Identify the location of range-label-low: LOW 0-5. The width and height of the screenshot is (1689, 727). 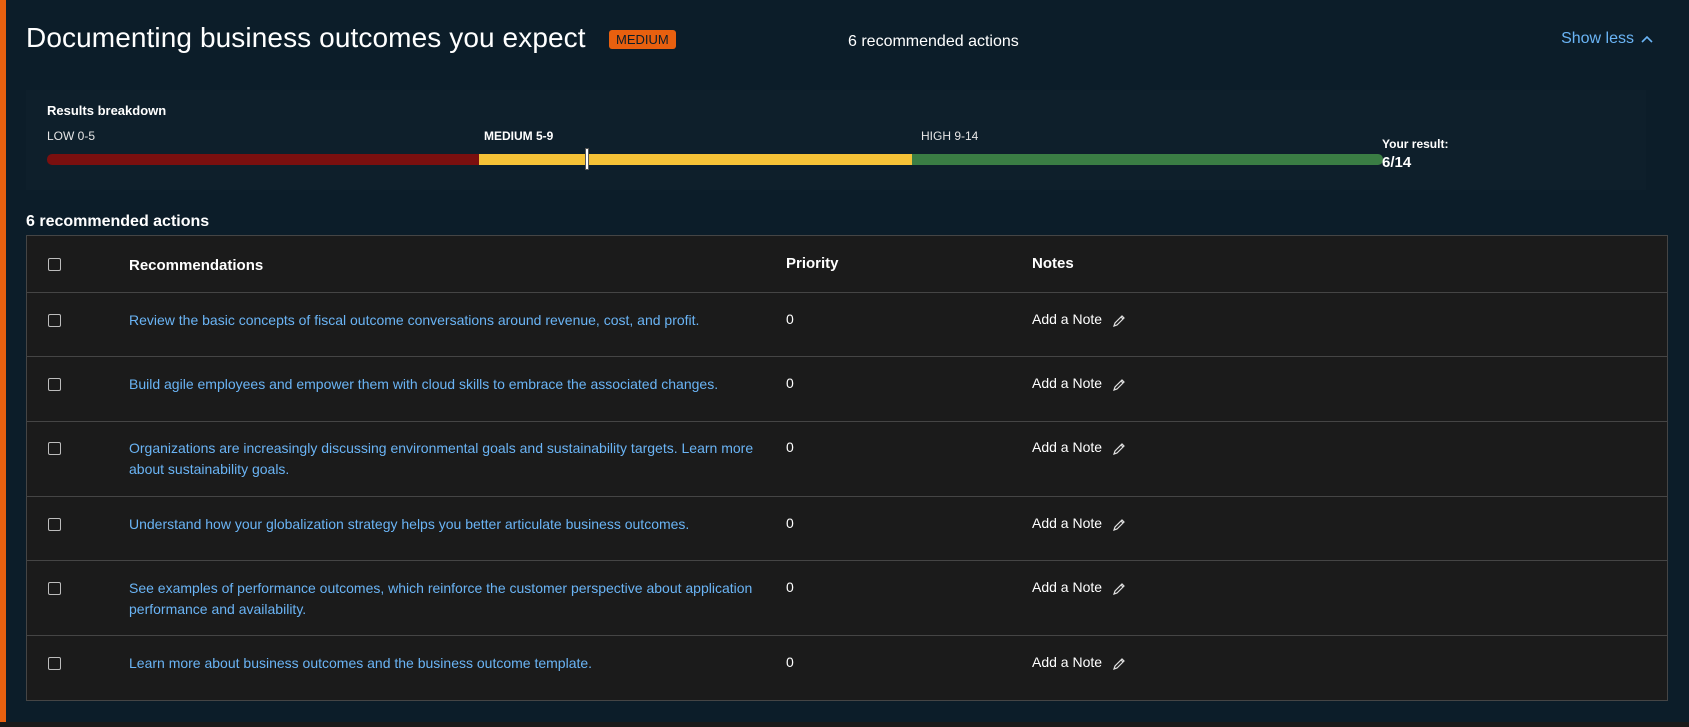
(71, 136).